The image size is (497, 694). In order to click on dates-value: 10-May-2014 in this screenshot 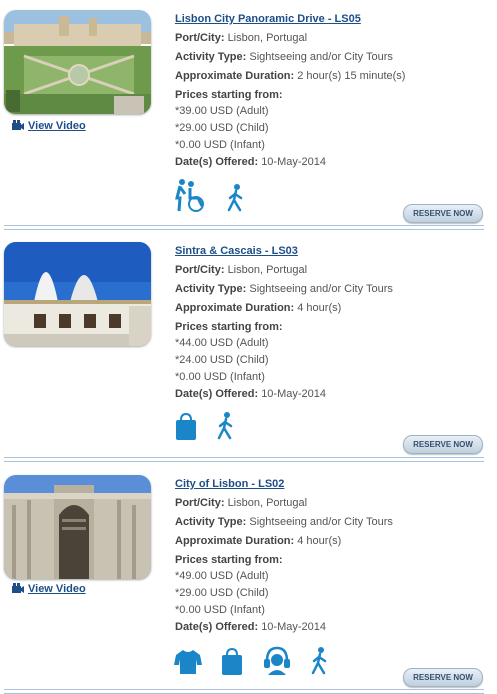, I will do `click(294, 162)`.